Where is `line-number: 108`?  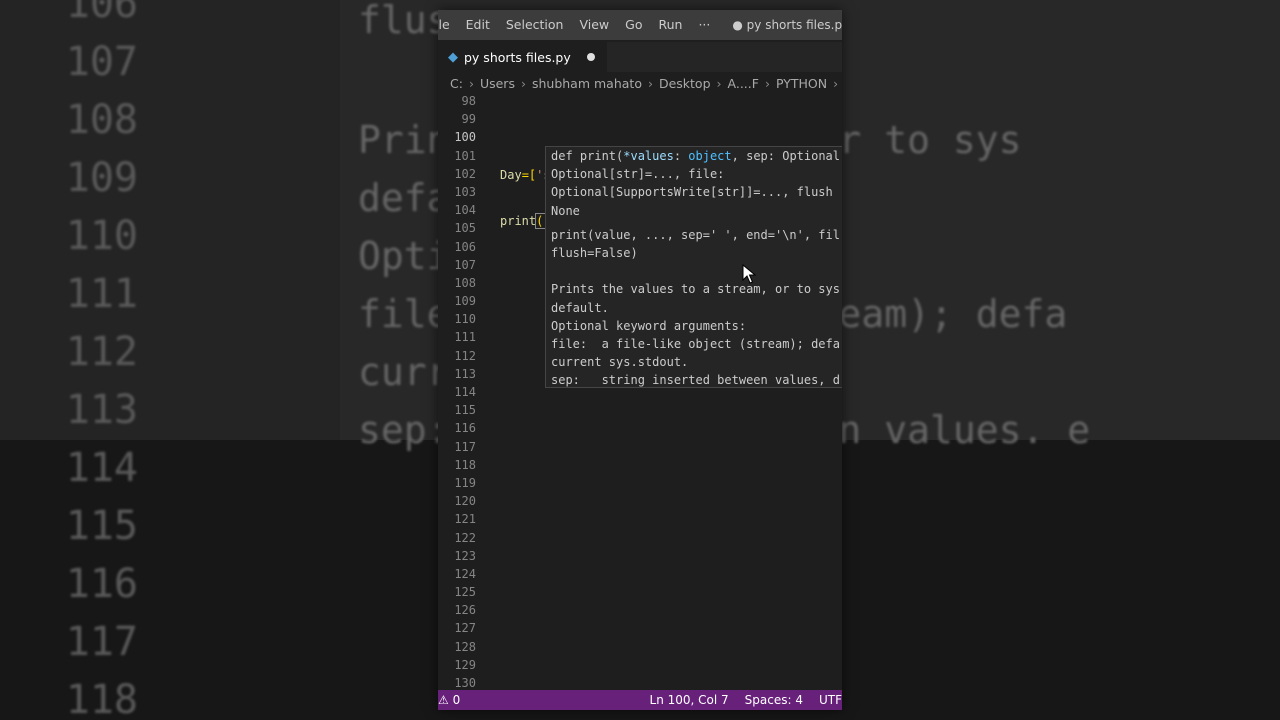 line-number: 108 is located at coordinates (465, 282).